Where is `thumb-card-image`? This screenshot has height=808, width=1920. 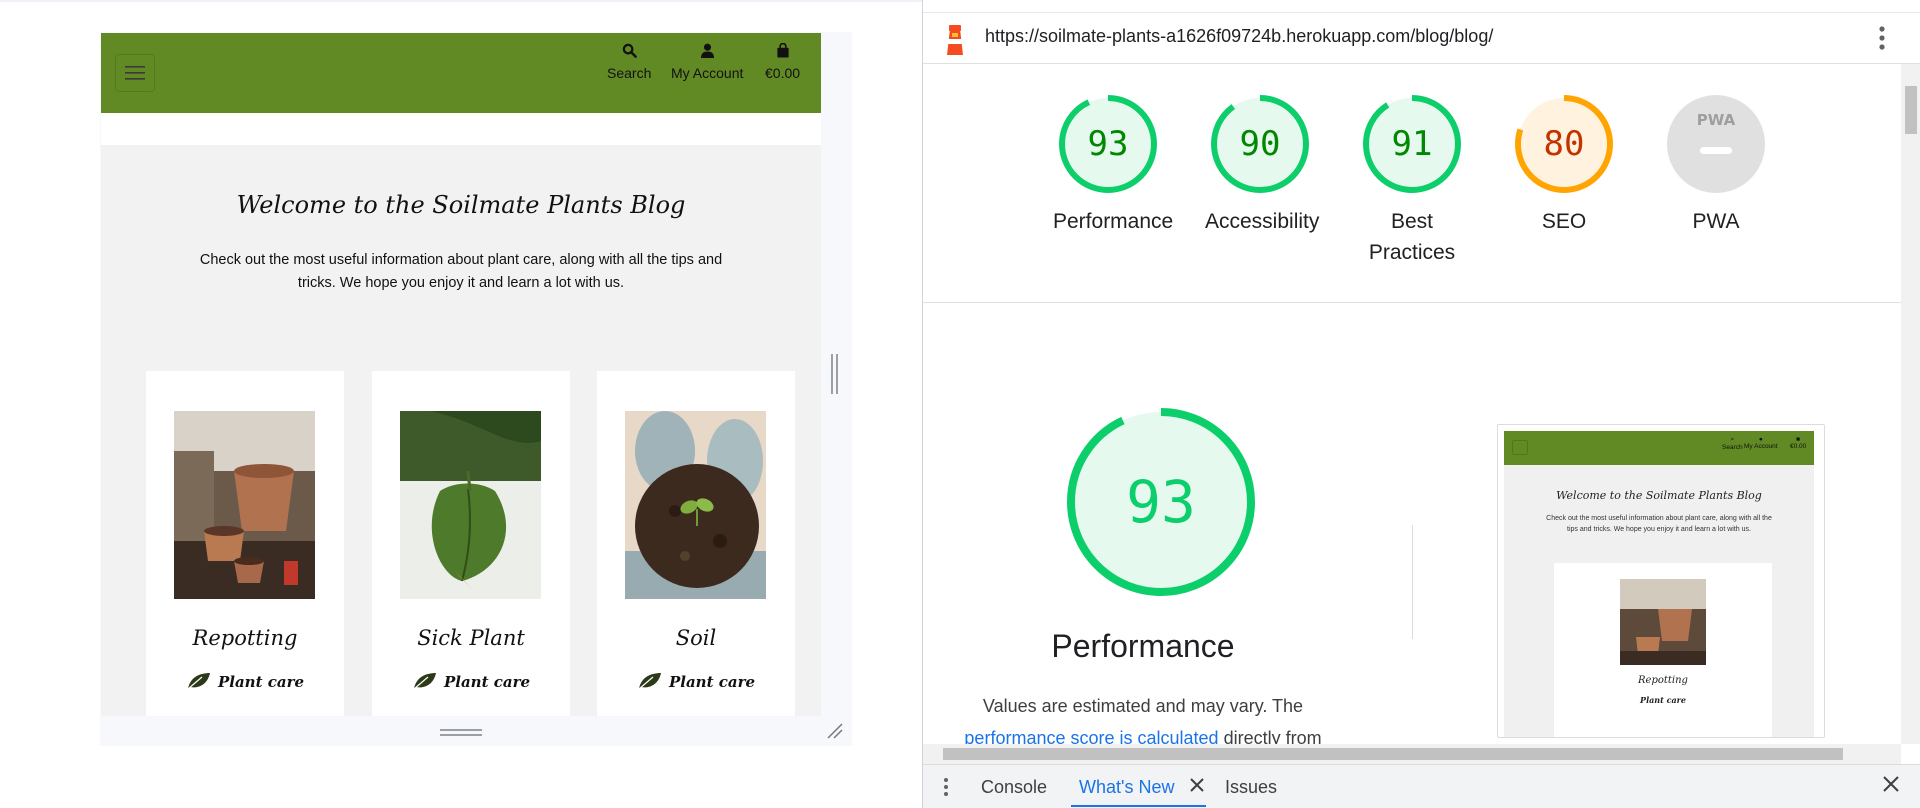 thumb-card-image is located at coordinates (1663, 622).